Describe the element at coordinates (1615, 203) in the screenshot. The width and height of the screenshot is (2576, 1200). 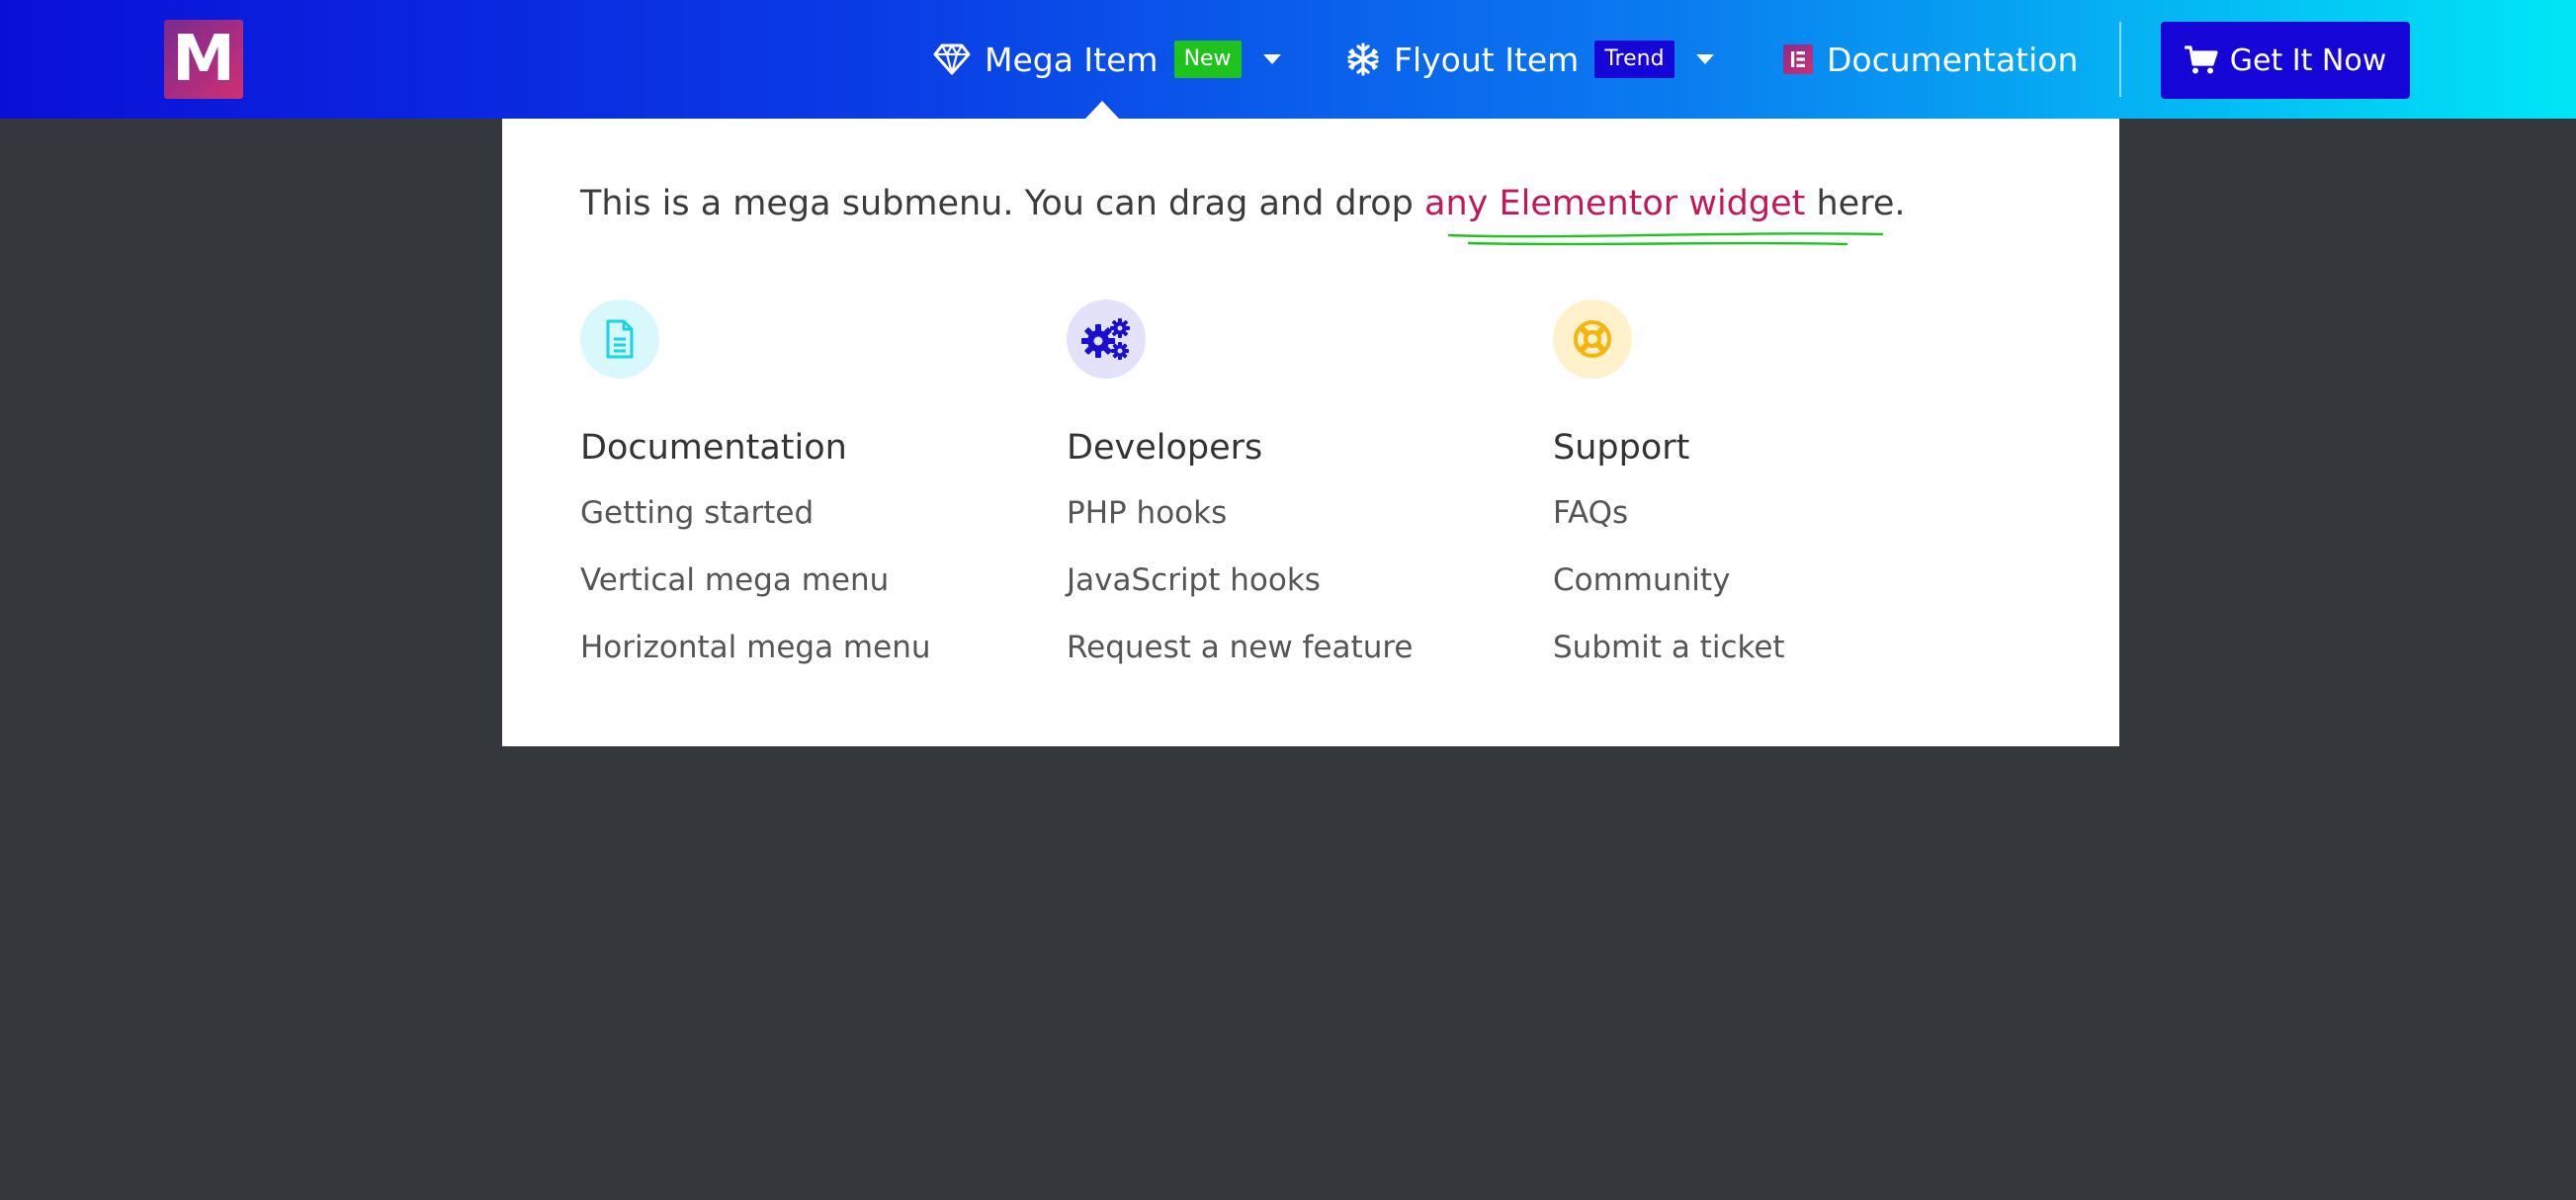
I see `intro-highlight-text: any Elementor widget` at that location.